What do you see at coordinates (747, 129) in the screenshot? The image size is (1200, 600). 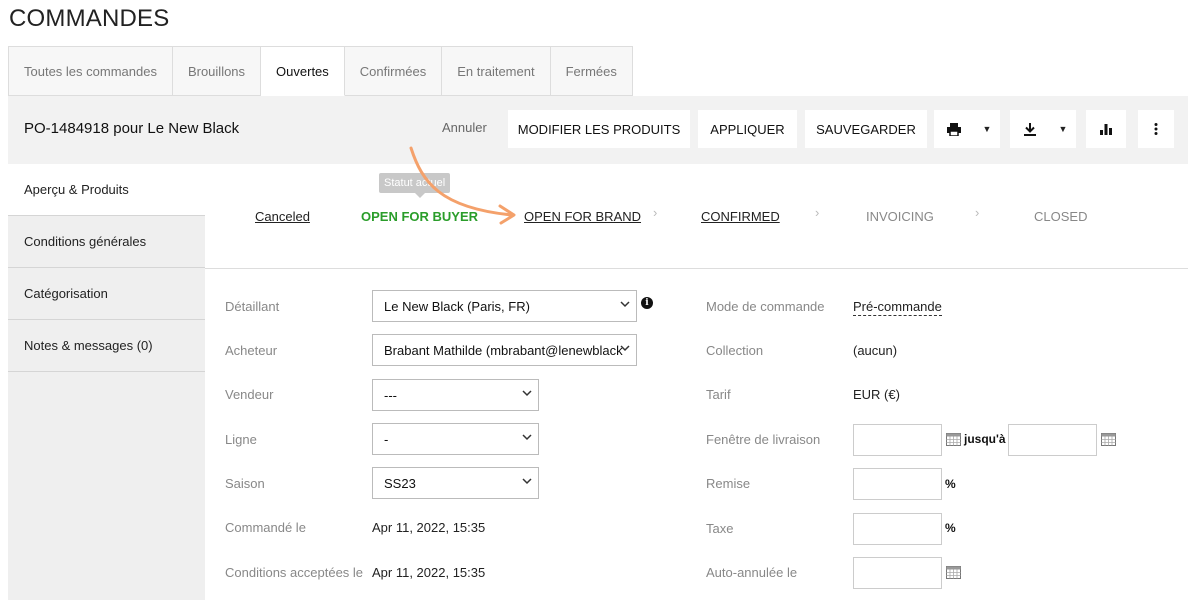 I see `apply-button: APPLIQUER` at bounding box center [747, 129].